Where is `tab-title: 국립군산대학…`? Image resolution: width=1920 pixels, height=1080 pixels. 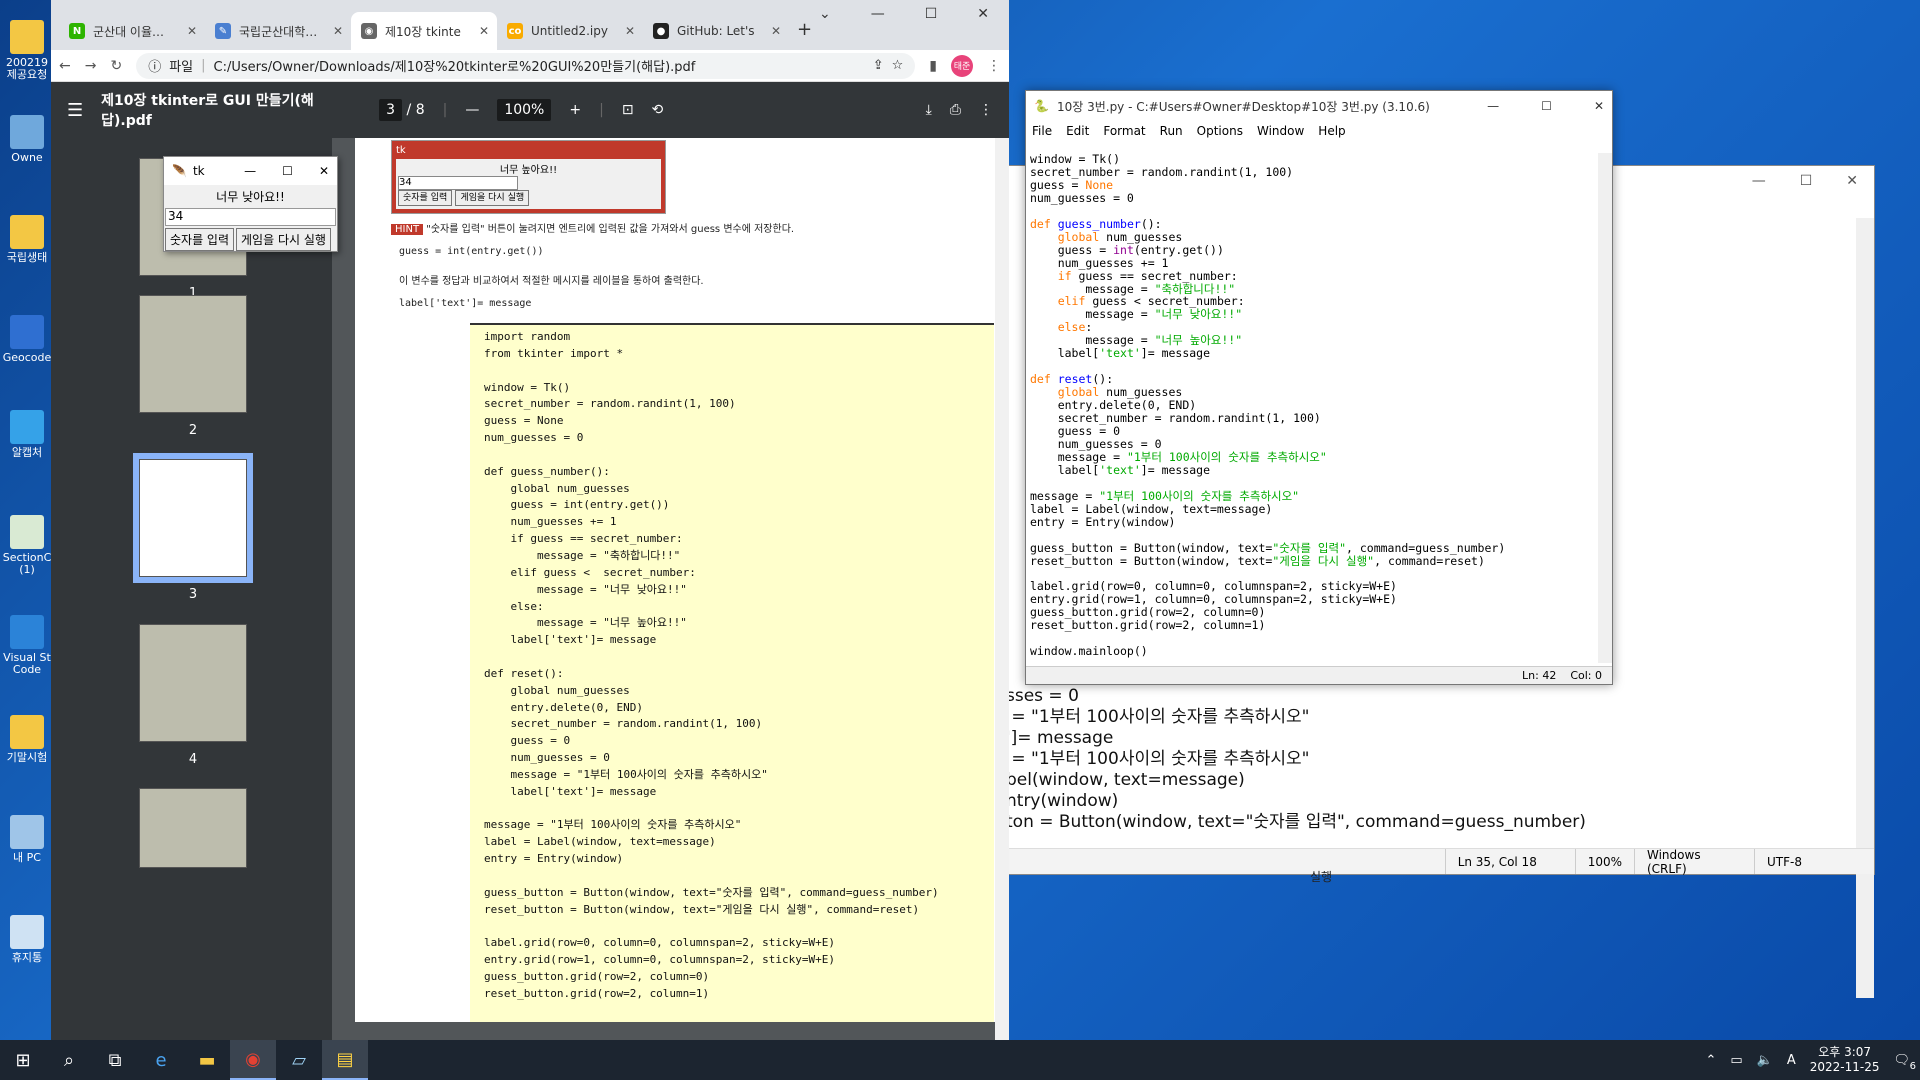
tab-title: 국립군산대학… is located at coordinates (278, 31).